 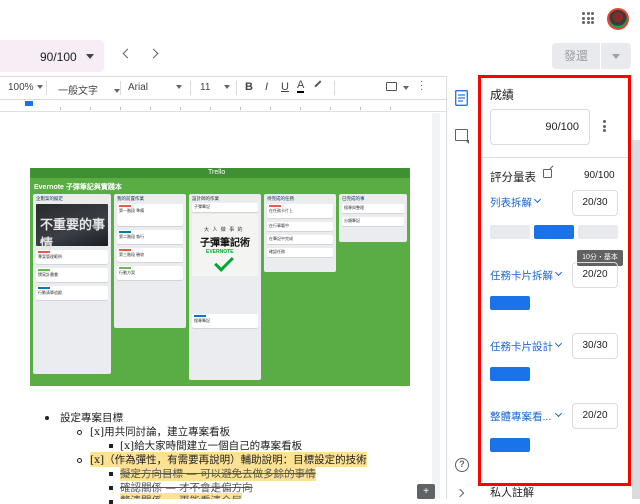 What do you see at coordinates (462, 136) in the screenshot?
I see `comment-icon` at bounding box center [462, 136].